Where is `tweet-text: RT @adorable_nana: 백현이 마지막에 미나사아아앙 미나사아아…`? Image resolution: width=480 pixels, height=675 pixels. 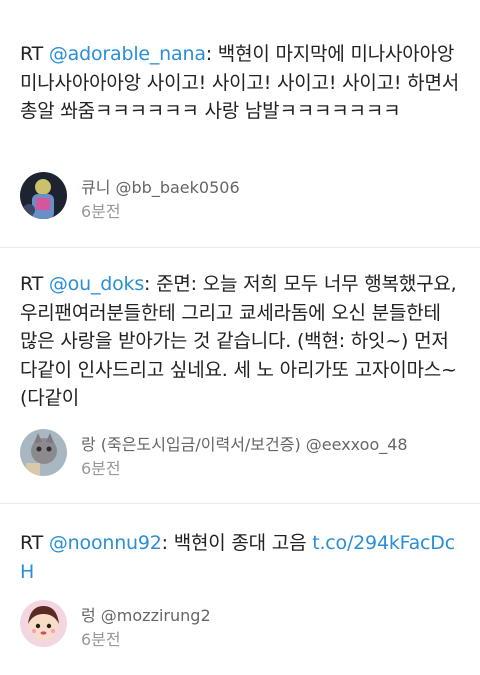
tweet-text: RT @adorable_nana: 백현이 마지막에 미나사아아앙 미나사아아… is located at coordinates (240, 83).